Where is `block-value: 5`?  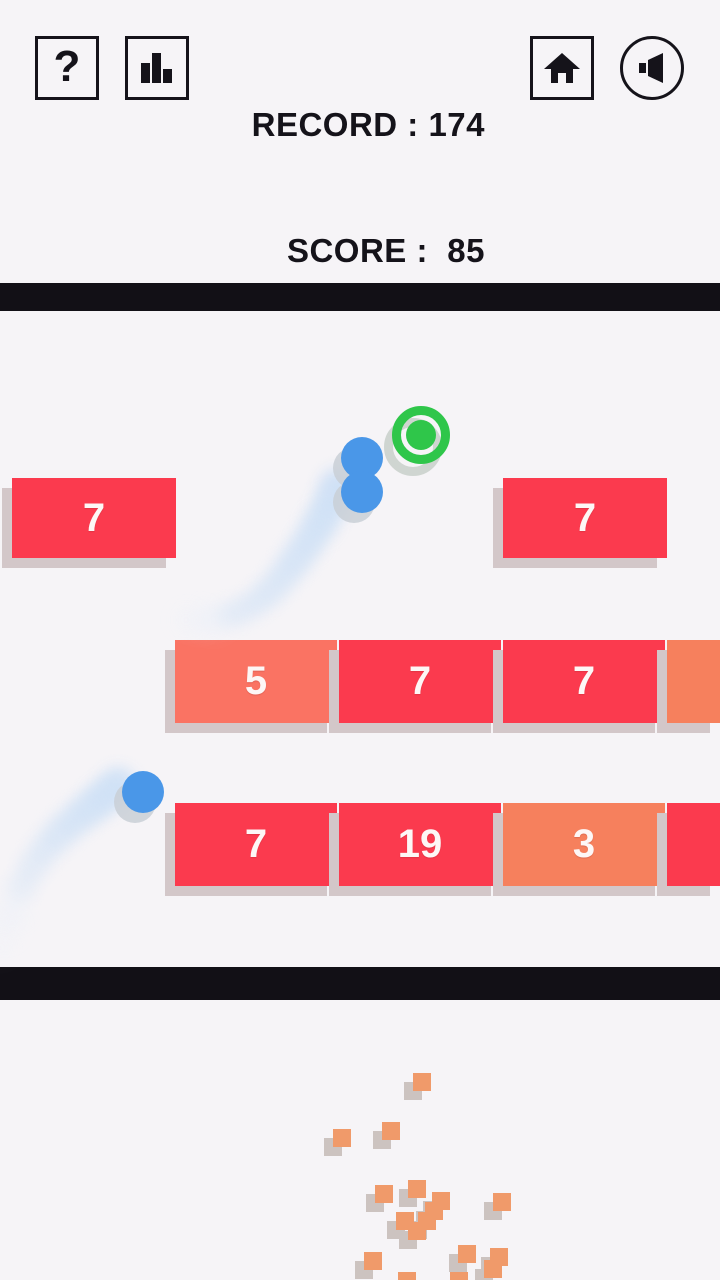
block-value: 5 is located at coordinates (256, 681).